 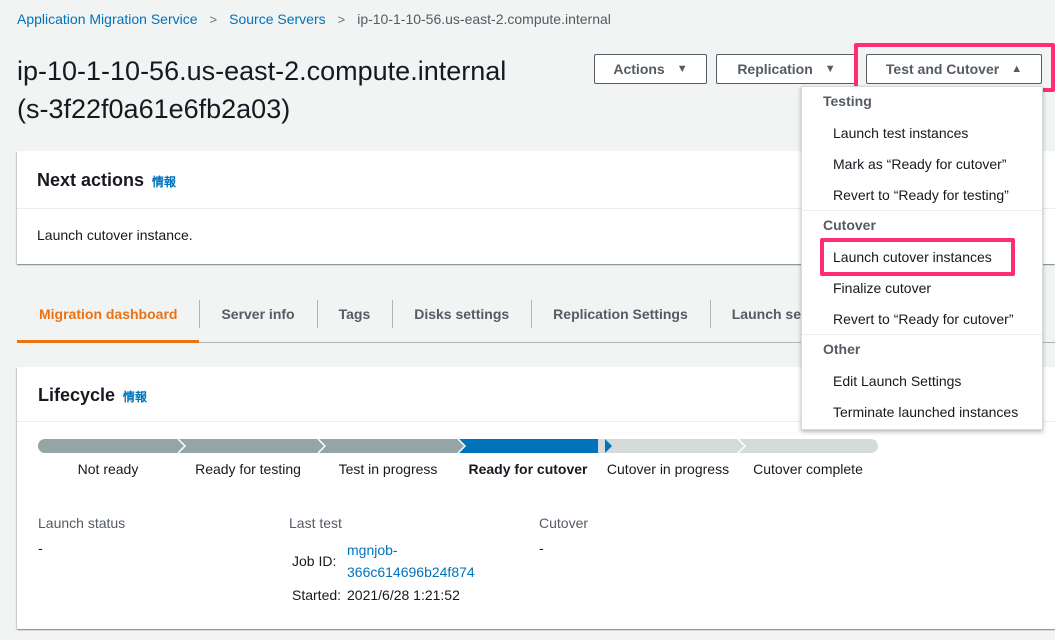 What do you see at coordinates (317, 595) in the screenshot?
I see `started-label: Started:` at bounding box center [317, 595].